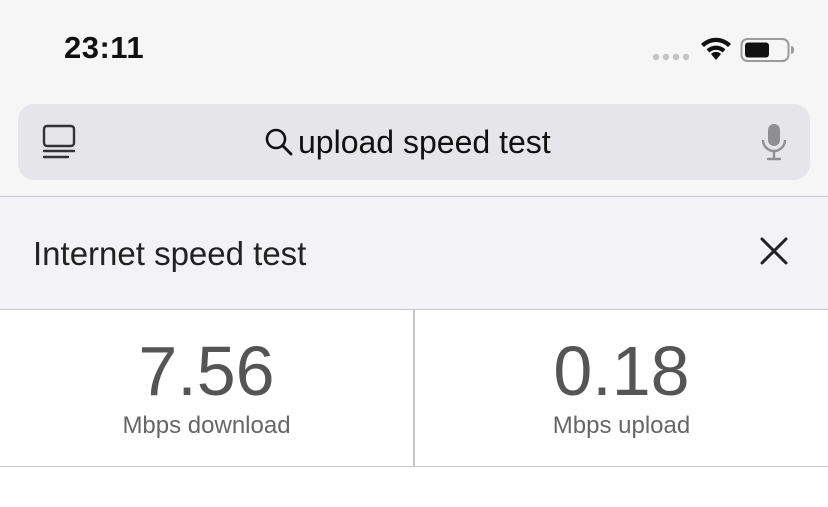  Describe the element at coordinates (774, 251) in the screenshot. I see `close-icon` at that location.